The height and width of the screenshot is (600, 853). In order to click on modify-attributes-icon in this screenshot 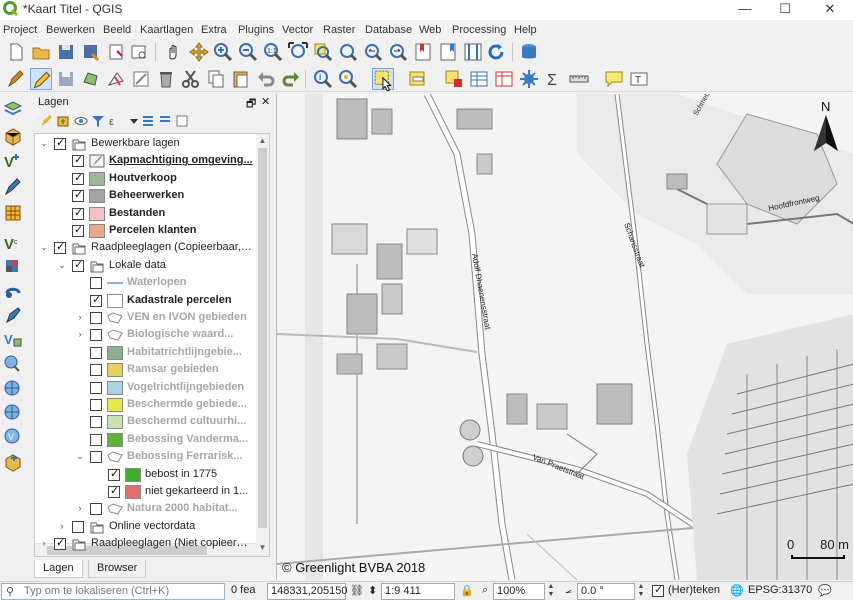, I will do `click(141, 79)`.